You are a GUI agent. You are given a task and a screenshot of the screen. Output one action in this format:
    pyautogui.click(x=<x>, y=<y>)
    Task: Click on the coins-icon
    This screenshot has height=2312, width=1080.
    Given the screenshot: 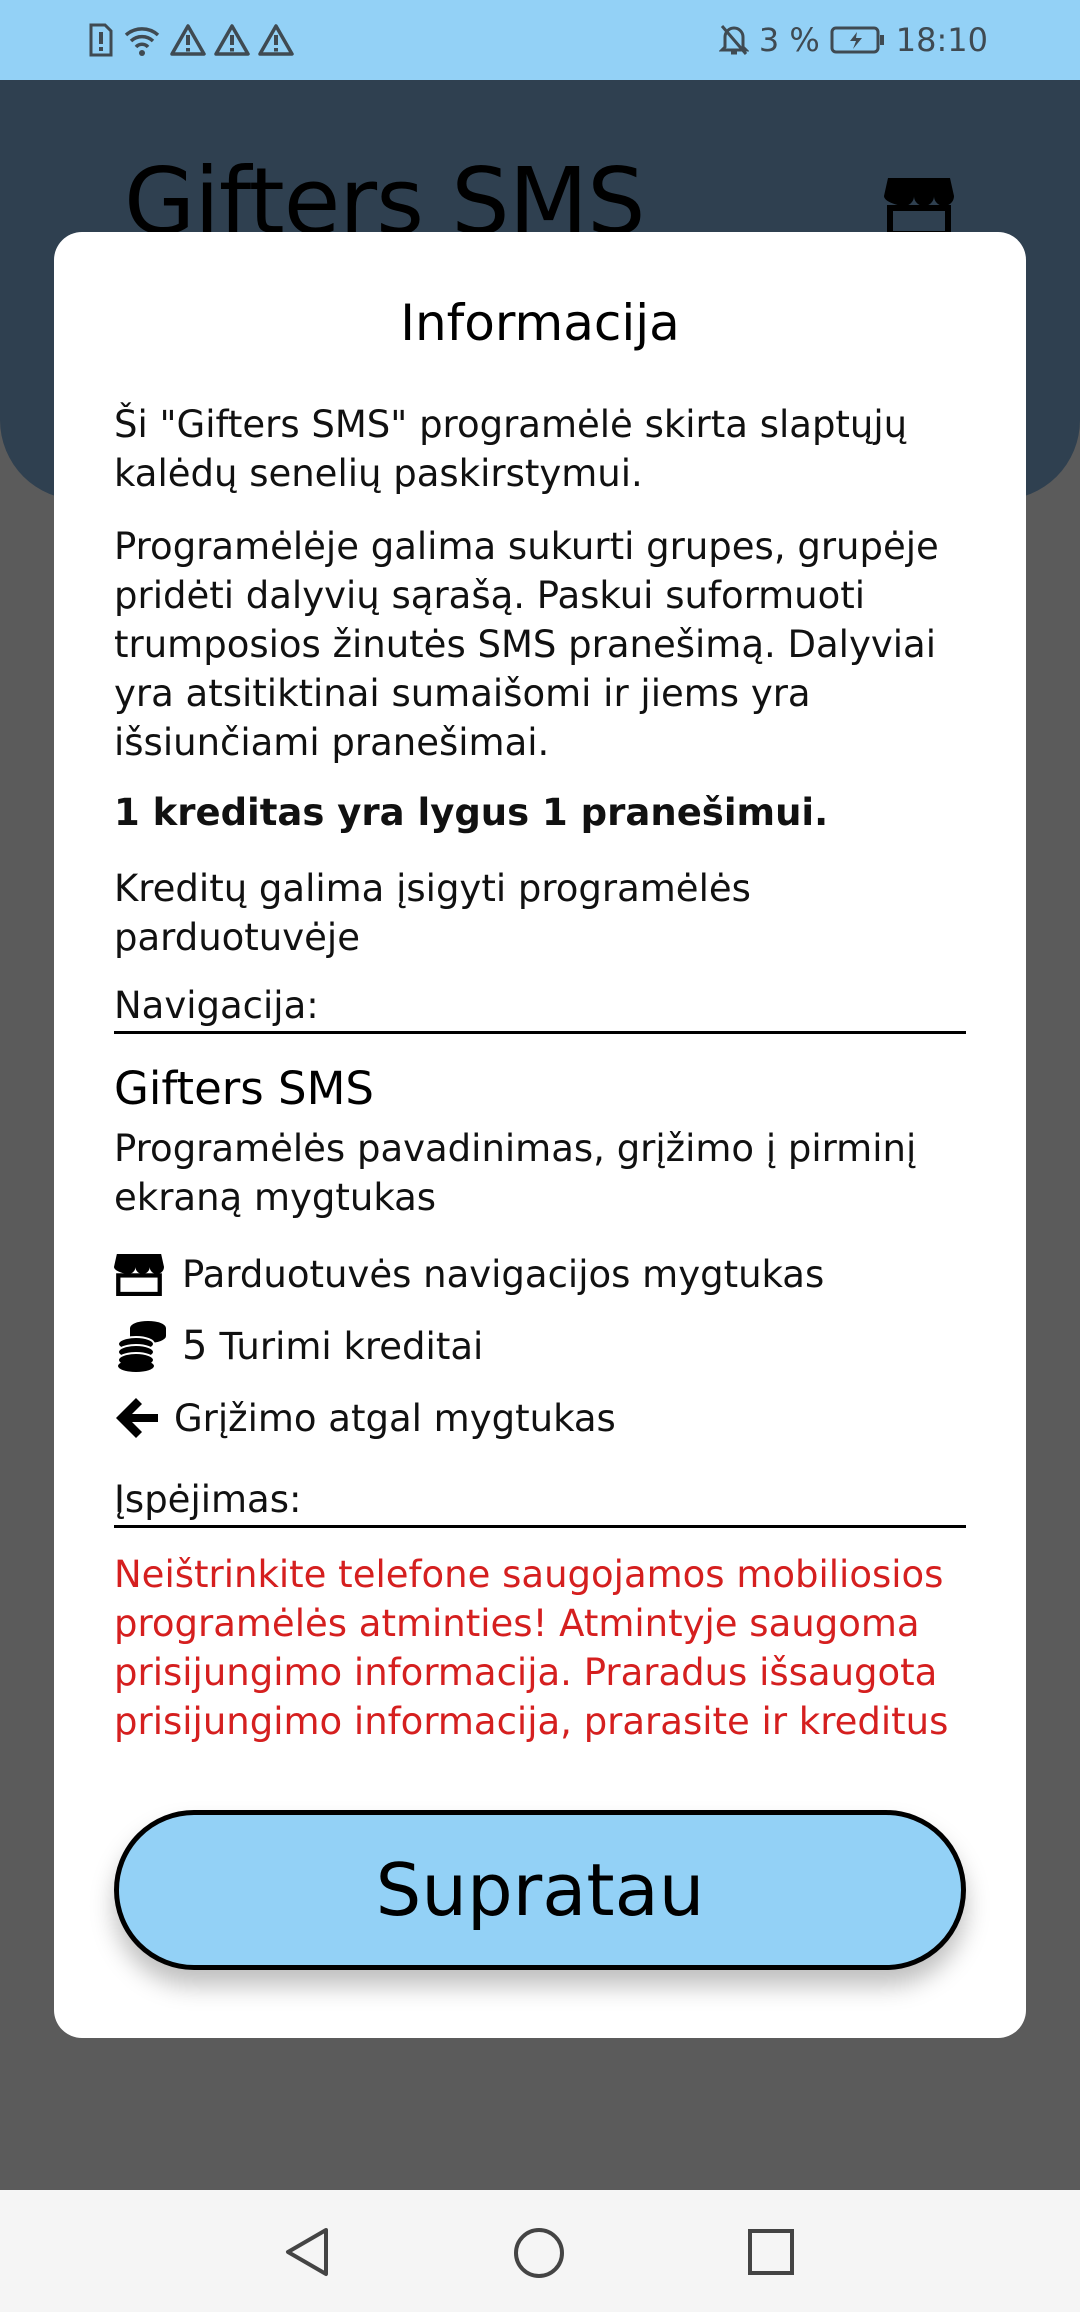 What is the action you would take?
    pyautogui.click(x=144, y=1346)
    